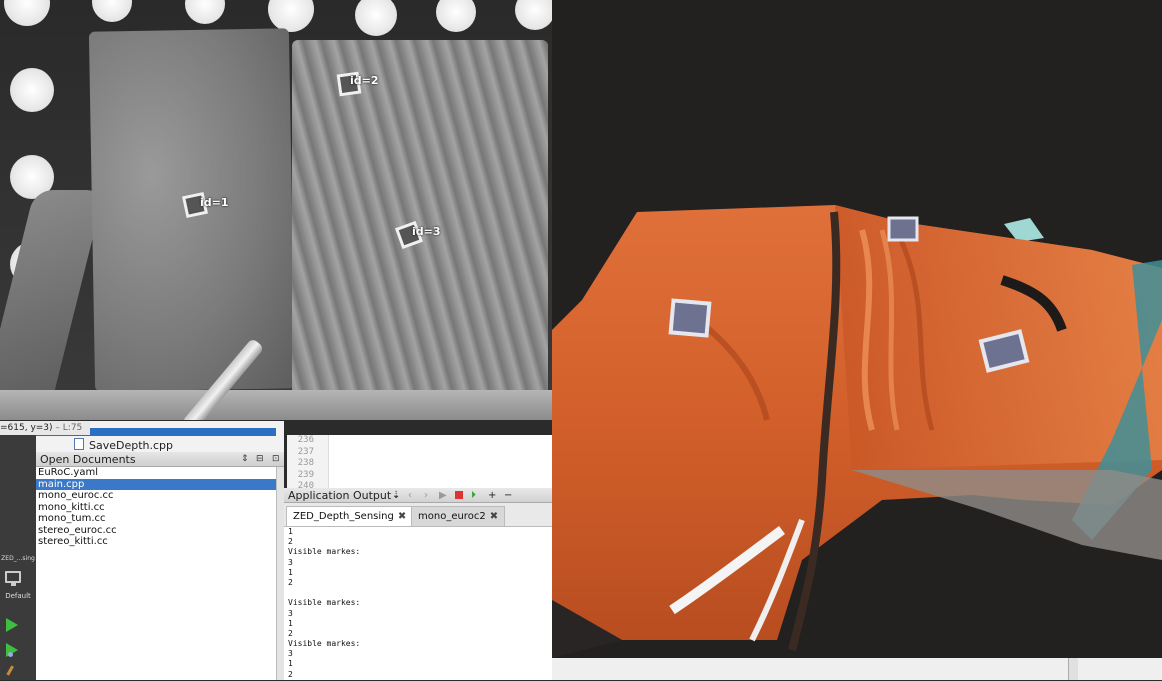  What do you see at coordinates (245, 459) in the screenshot?
I see `sort-icon: ⇕` at bounding box center [245, 459].